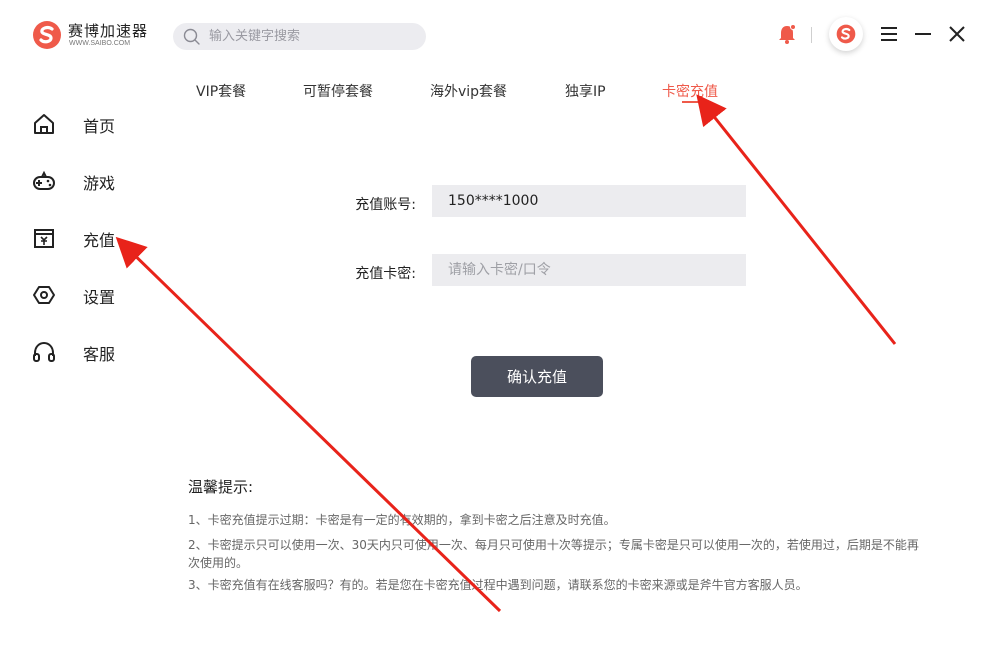  Describe the element at coordinates (221, 487) in the screenshot. I see `tips-title: 温馨提示:` at that location.